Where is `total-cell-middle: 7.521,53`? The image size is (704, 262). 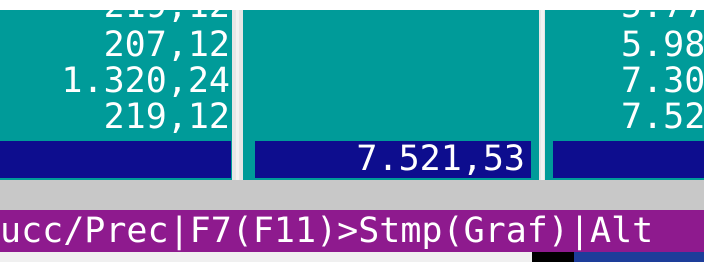
total-cell-middle: 7.521,53 is located at coordinates (393, 159).